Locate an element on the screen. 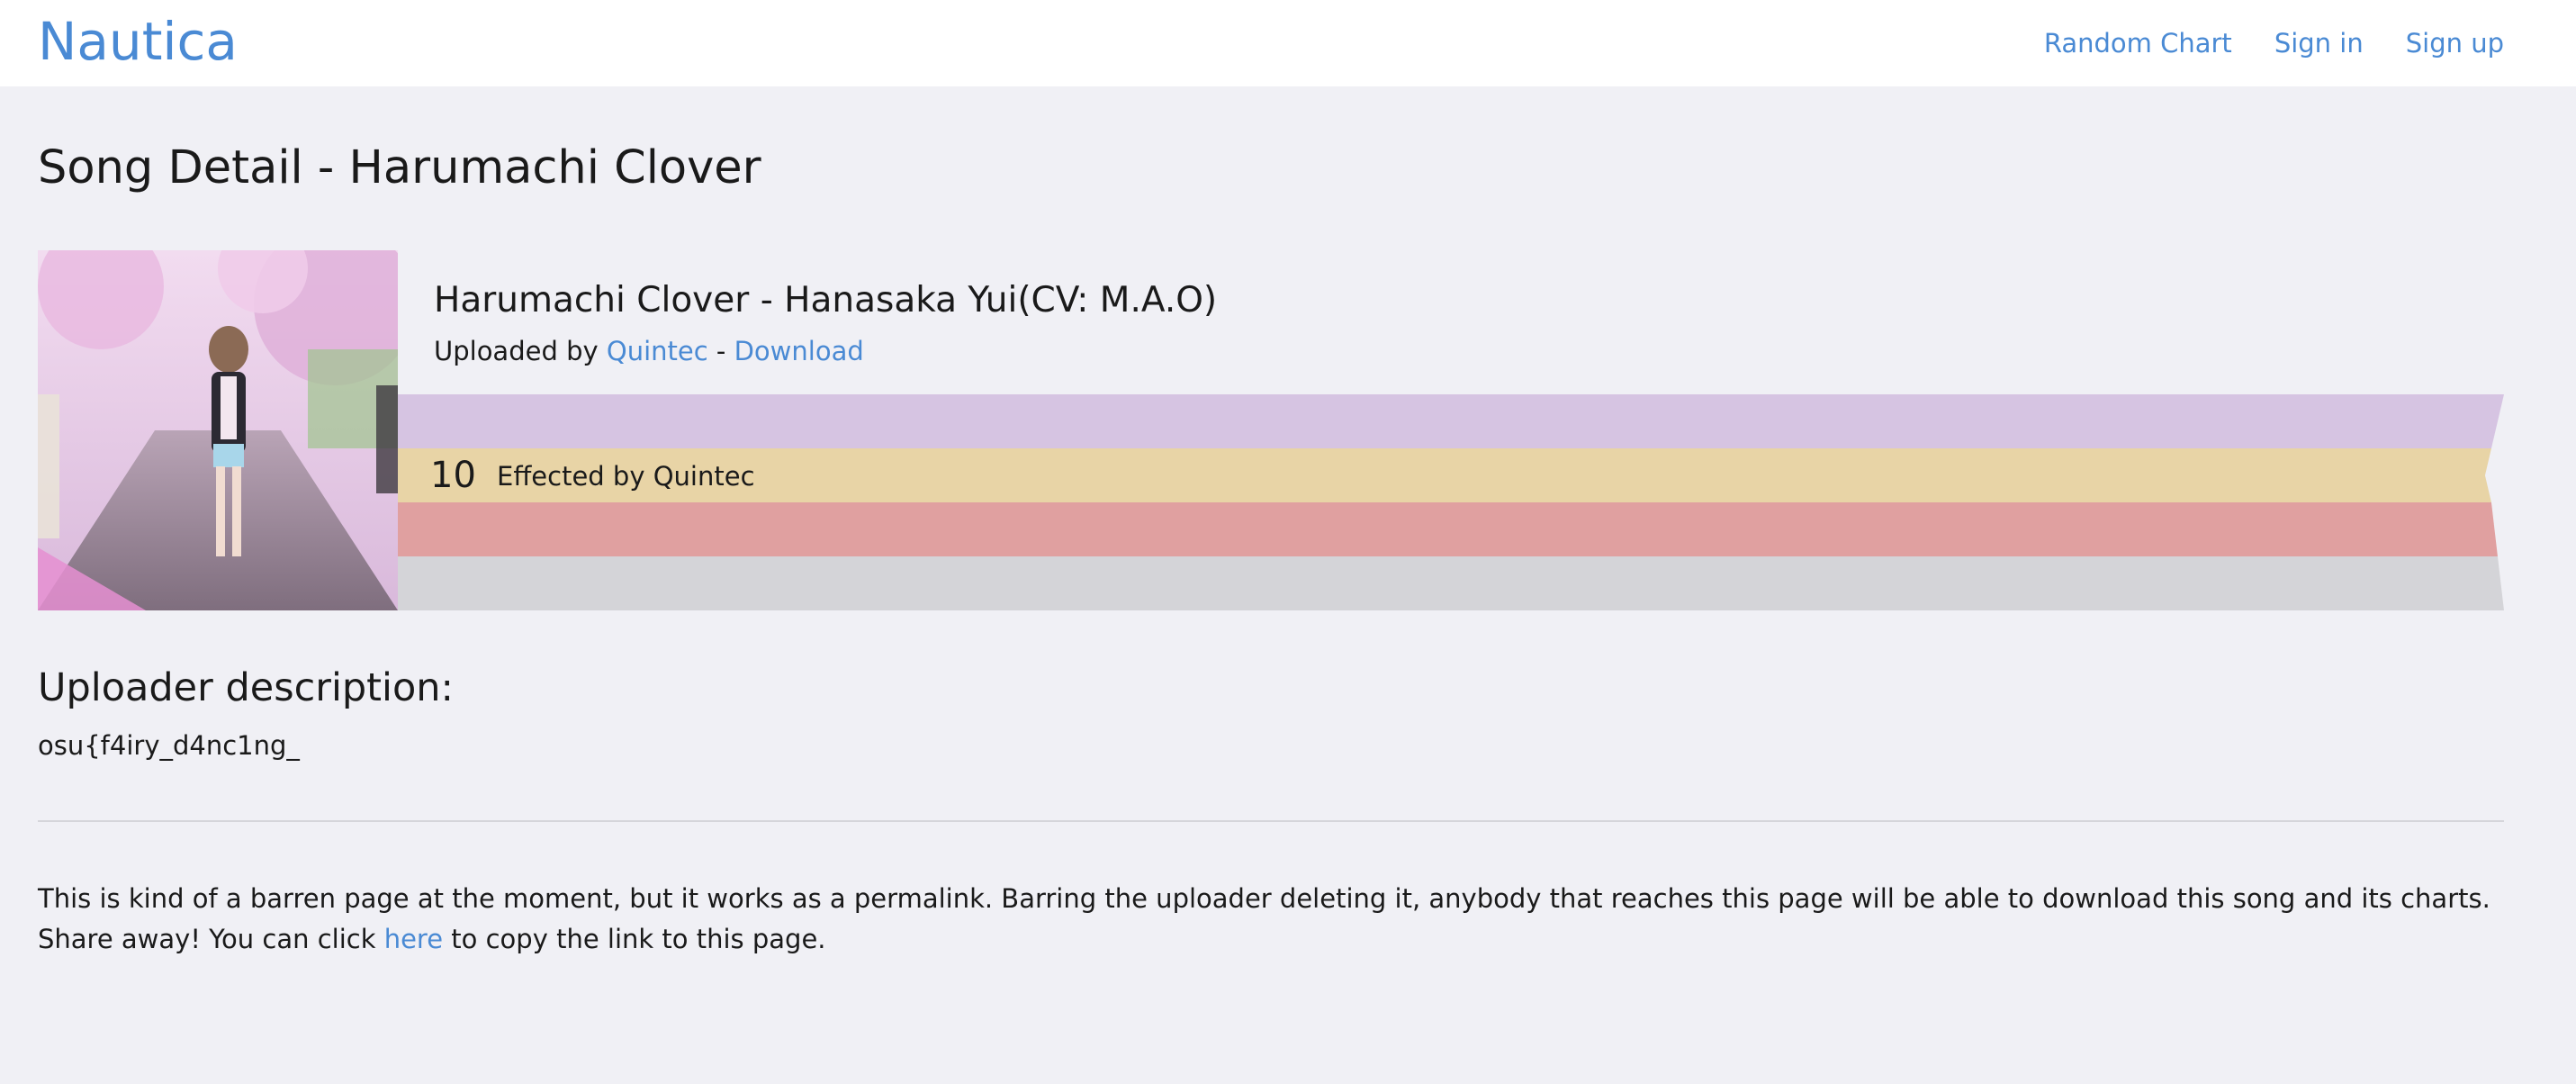  chart-band-exhaust is located at coordinates (1448, 529).